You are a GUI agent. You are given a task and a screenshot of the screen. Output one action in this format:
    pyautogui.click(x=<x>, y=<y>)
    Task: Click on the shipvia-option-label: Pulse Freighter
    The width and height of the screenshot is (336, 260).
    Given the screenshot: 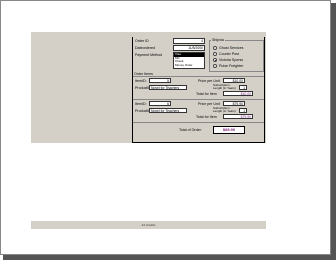 What is the action you would take?
    pyautogui.click(x=231, y=66)
    